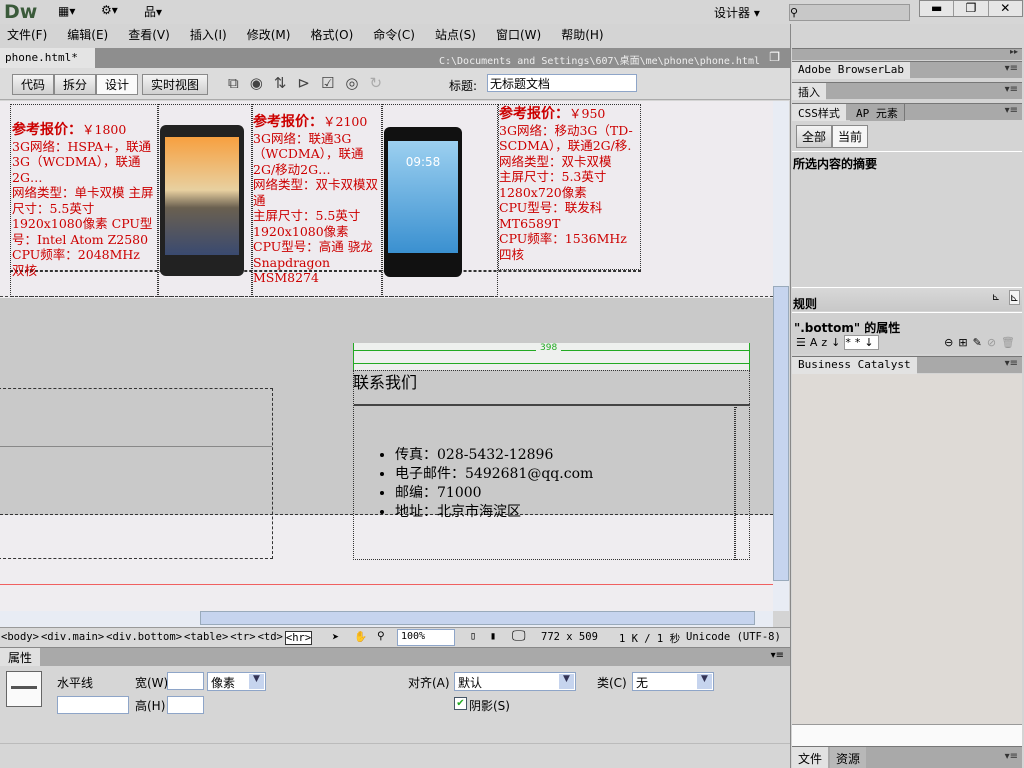  I want to click on menu-window: 窗口(W), so click(518, 35).